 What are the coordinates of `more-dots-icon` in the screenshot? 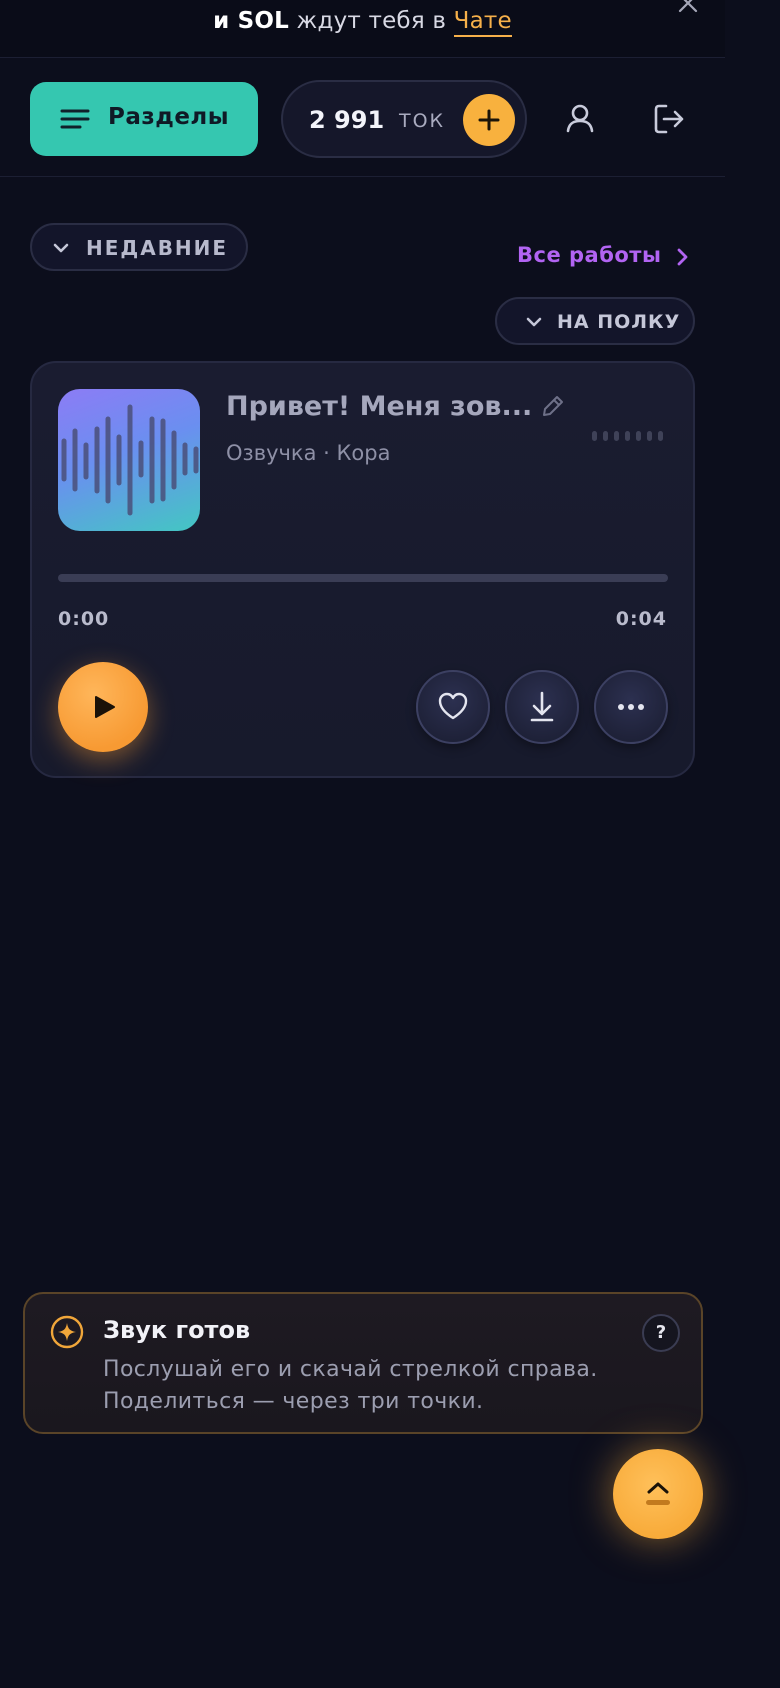 It's located at (631, 707).